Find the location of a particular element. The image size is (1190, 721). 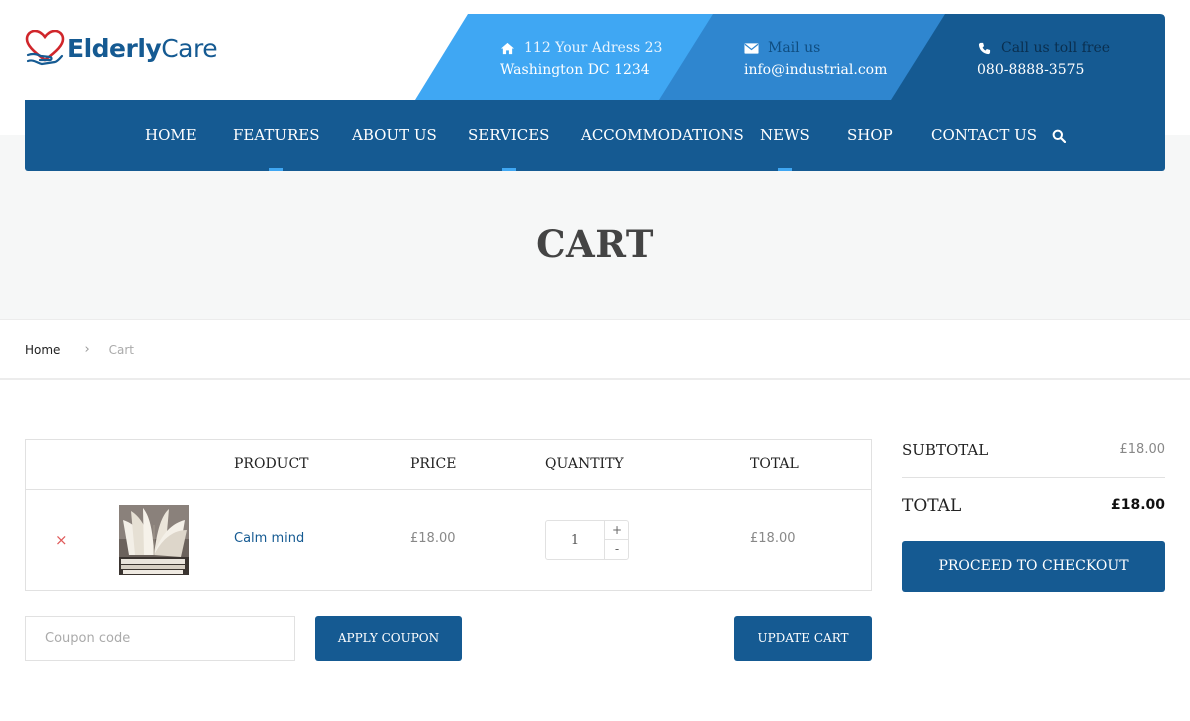

site-logo: ElderlyCare is located at coordinates (121, 48).